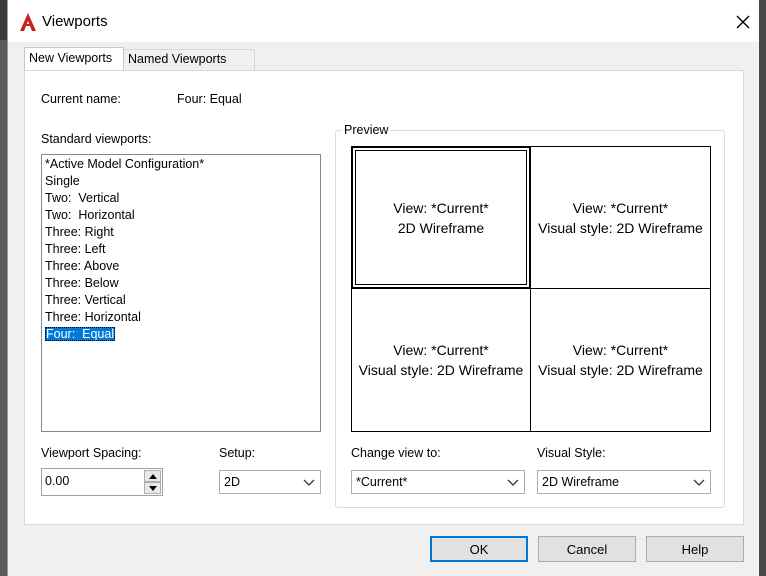  I want to click on setup-dropdown: 2D, so click(270, 482).